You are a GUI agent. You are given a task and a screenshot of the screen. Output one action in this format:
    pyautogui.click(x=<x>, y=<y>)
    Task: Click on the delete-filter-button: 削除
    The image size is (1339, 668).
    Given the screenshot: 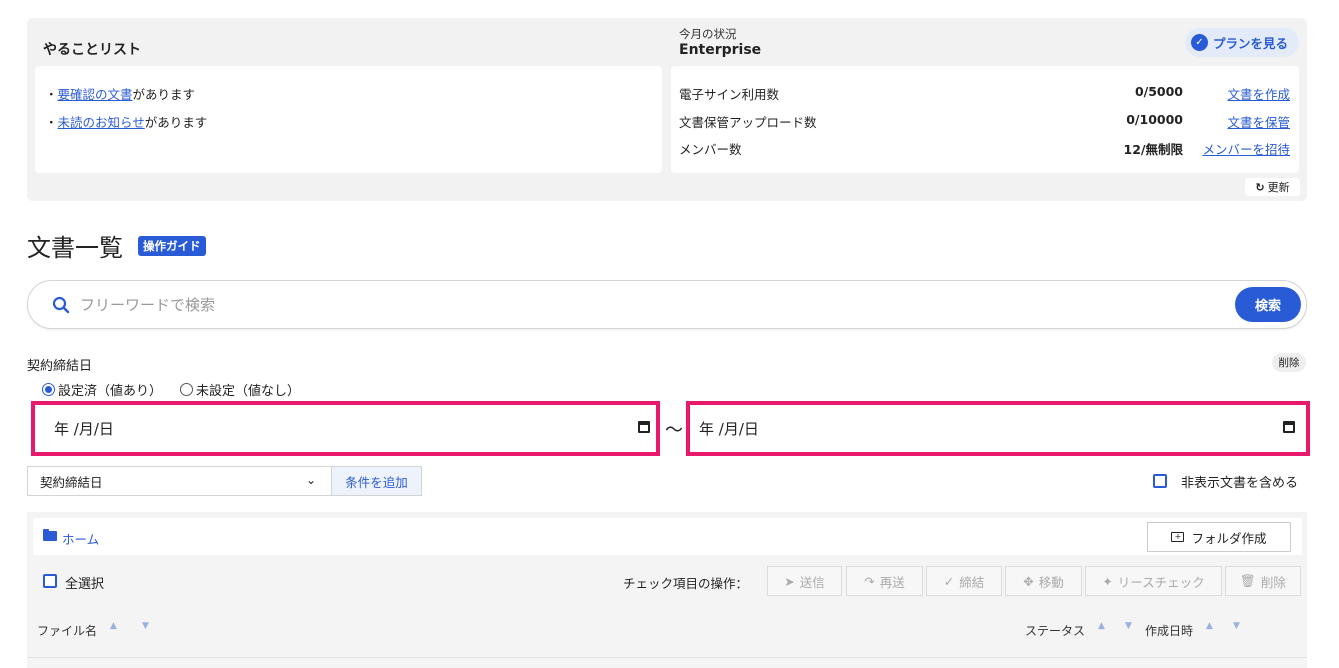 What is the action you would take?
    pyautogui.click(x=1289, y=362)
    